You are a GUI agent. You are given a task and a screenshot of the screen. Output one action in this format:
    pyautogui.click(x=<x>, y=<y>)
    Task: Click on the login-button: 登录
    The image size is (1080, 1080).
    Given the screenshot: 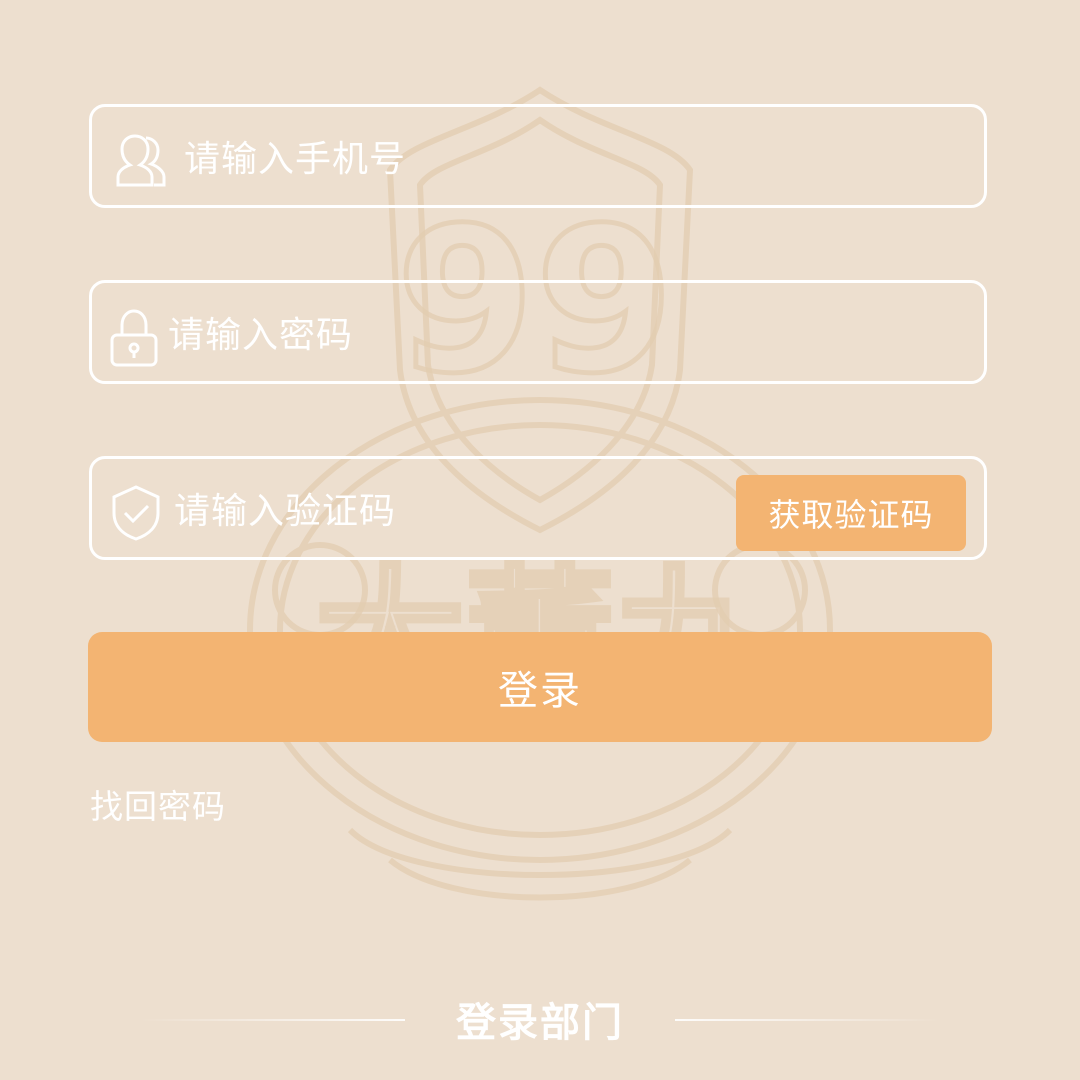 What is the action you would take?
    pyautogui.click(x=540, y=687)
    